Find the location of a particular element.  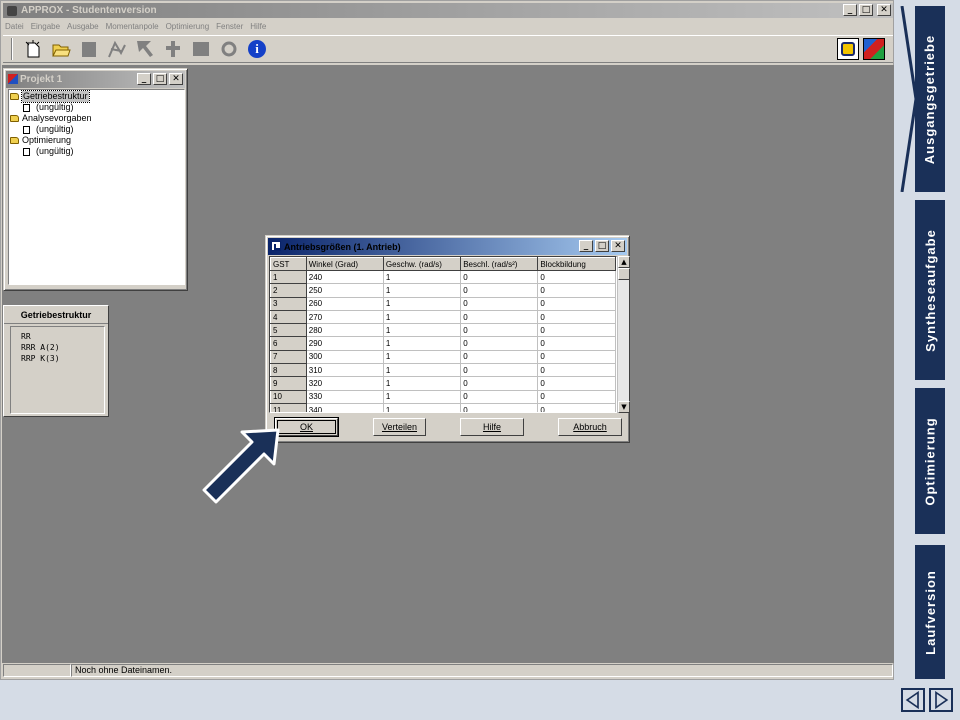

menu-ausgabe: Ausgabe is located at coordinates (83, 26).